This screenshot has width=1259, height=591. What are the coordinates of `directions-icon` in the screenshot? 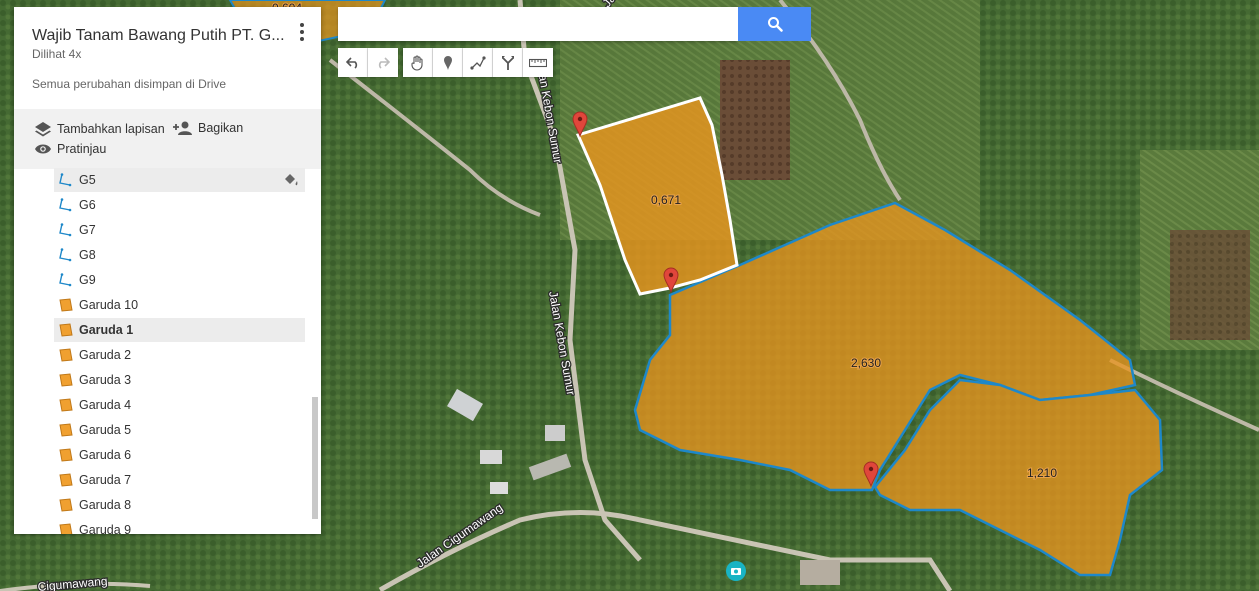 It's located at (507, 62).